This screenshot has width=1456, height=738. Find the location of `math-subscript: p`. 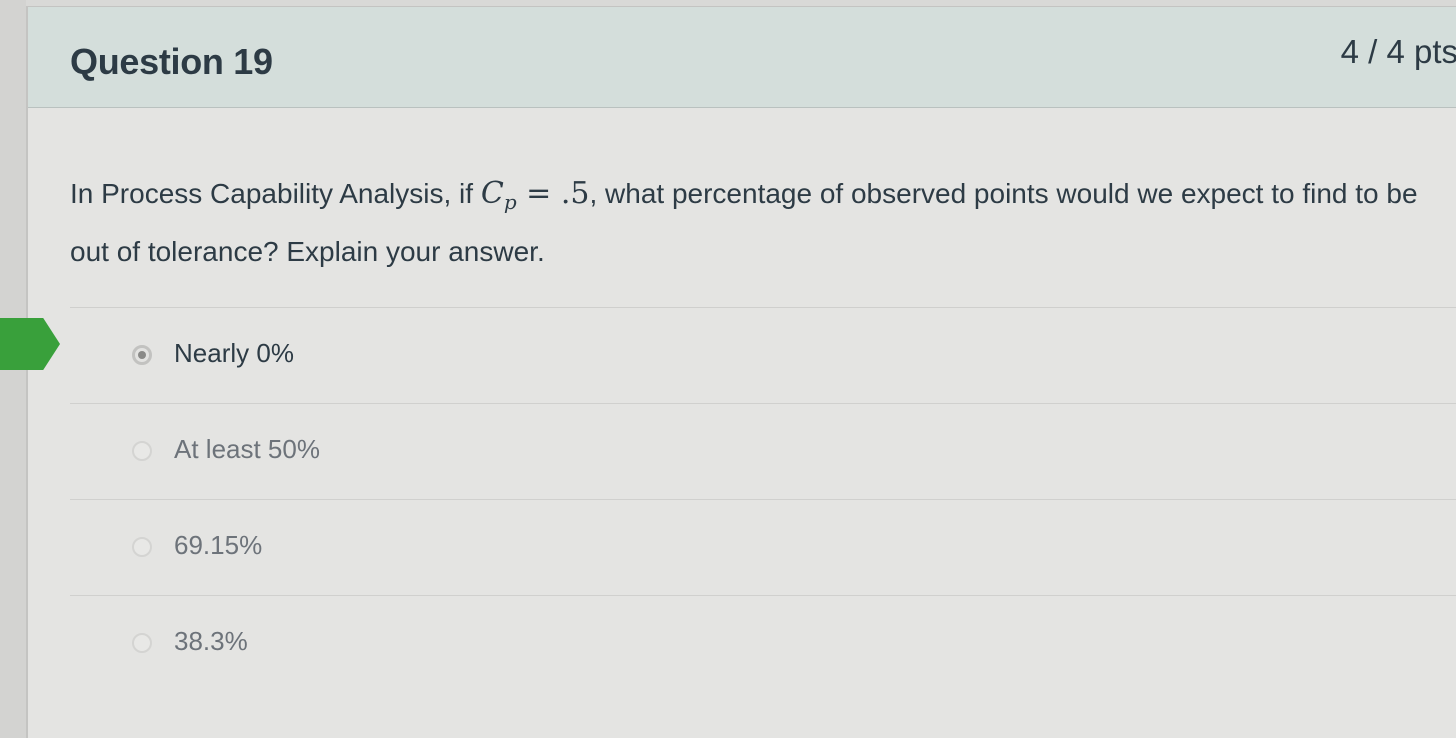

math-subscript: p is located at coordinates (510, 202).